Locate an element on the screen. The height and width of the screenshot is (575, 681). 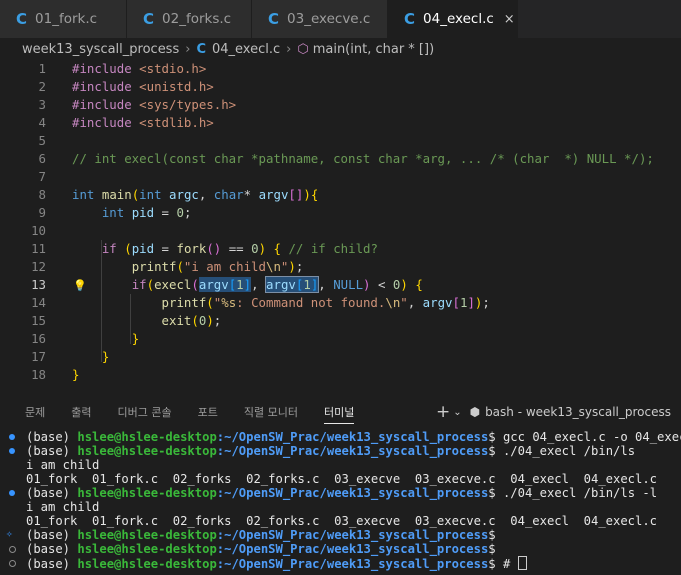
panel-tab: 출력 is located at coordinates (81, 412).